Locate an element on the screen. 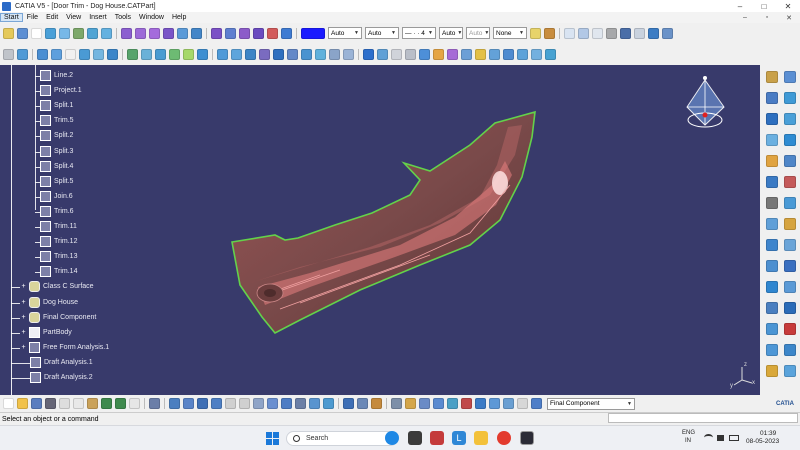 The image size is (800, 450). axis-icon is located at coordinates (410, 54).